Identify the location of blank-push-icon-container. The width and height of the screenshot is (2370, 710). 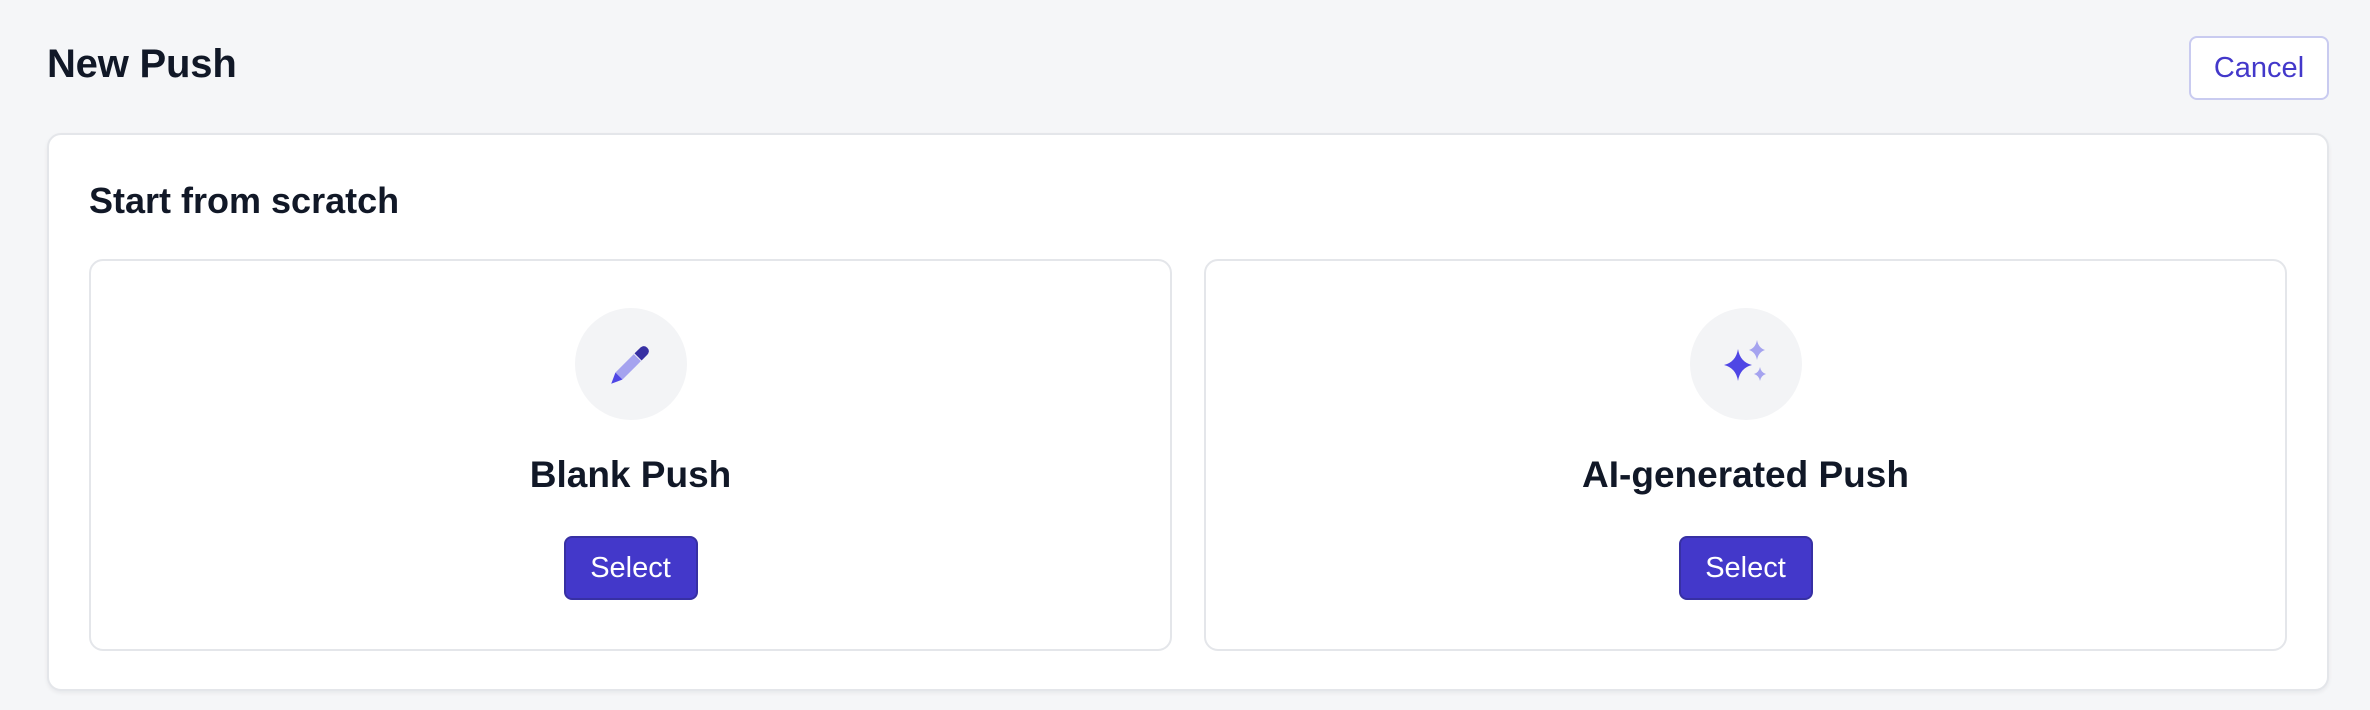
(630, 364).